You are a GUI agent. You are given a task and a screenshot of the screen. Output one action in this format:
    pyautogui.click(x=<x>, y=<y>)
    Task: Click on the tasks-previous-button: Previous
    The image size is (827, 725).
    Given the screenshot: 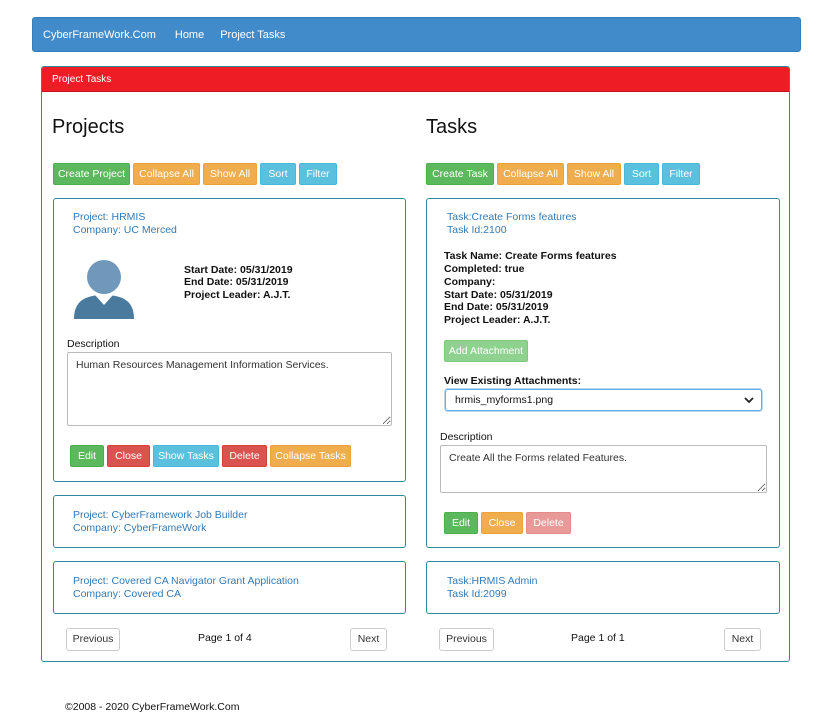 What is the action you would take?
    pyautogui.click(x=466, y=639)
    